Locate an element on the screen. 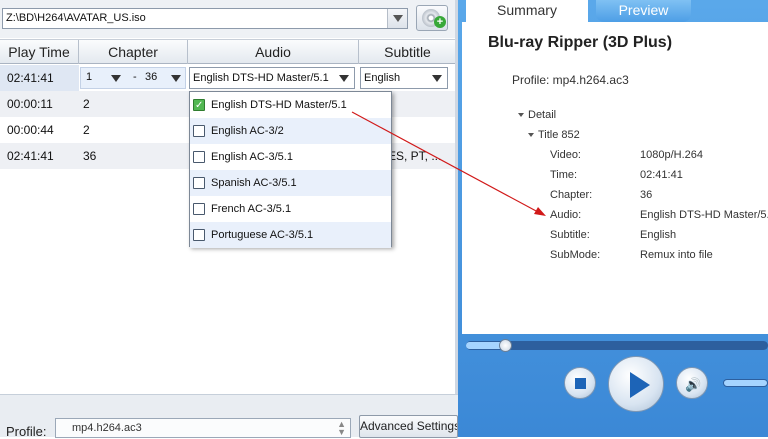 The image size is (768, 439). play-time-cell: 00:00:11 is located at coordinates (30, 104).